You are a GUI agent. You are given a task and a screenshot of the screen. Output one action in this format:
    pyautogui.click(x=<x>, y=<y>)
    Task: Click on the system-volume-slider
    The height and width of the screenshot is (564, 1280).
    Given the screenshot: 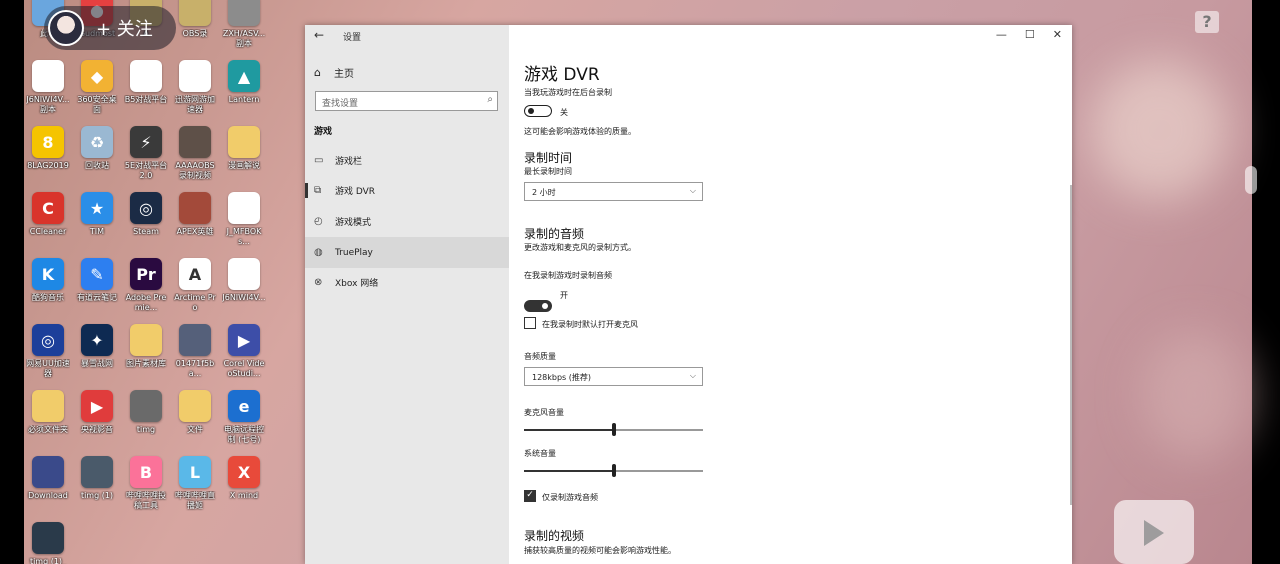 What is the action you would take?
    pyautogui.click(x=613, y=471)
    